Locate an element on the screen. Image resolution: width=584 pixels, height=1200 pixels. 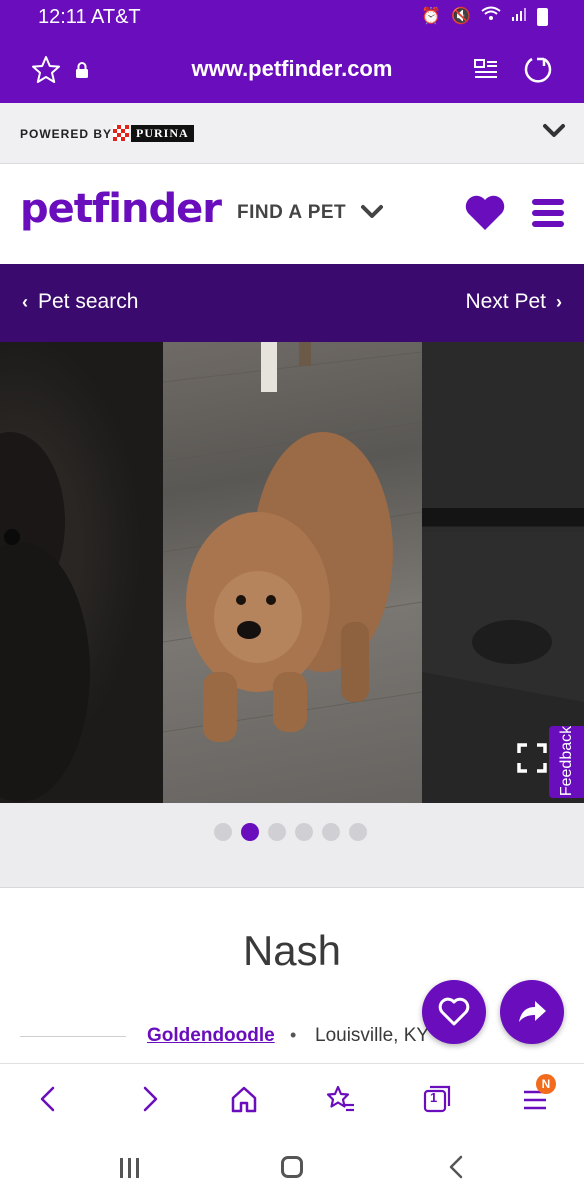
pet-search-back-link: ‹ Pet search is located at coordinates (80, 302).